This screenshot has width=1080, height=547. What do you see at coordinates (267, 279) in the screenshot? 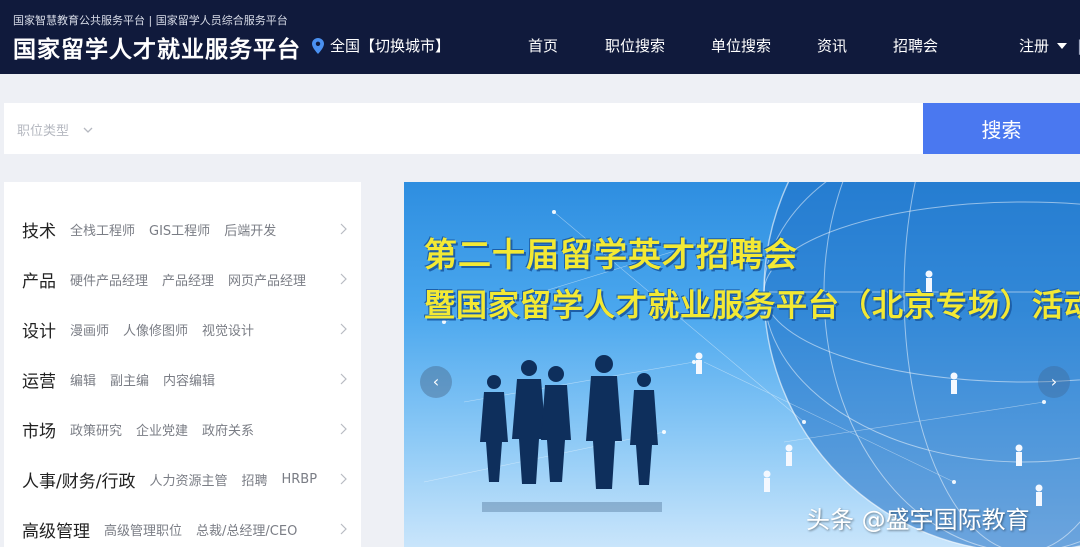
I see `category-tag: 网页产品经理` at bounding box center [267, 279].